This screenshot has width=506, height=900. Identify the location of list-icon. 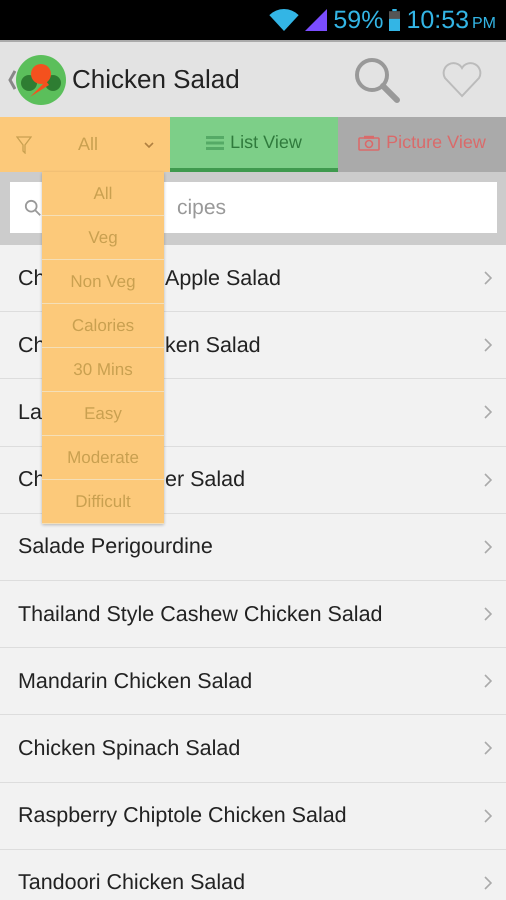
(215, 143).